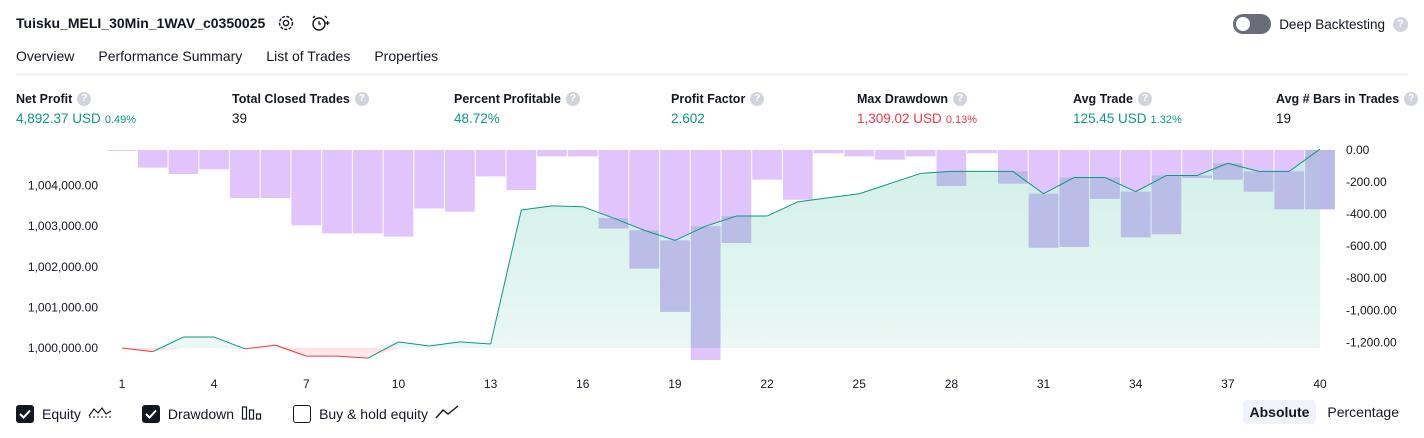 This screenshot has height=438, width=1424. Describe the element at coordinates (1332, 24) in the screenshot. I see `deep-backtesting-label: Deep Backtesting` at that location.